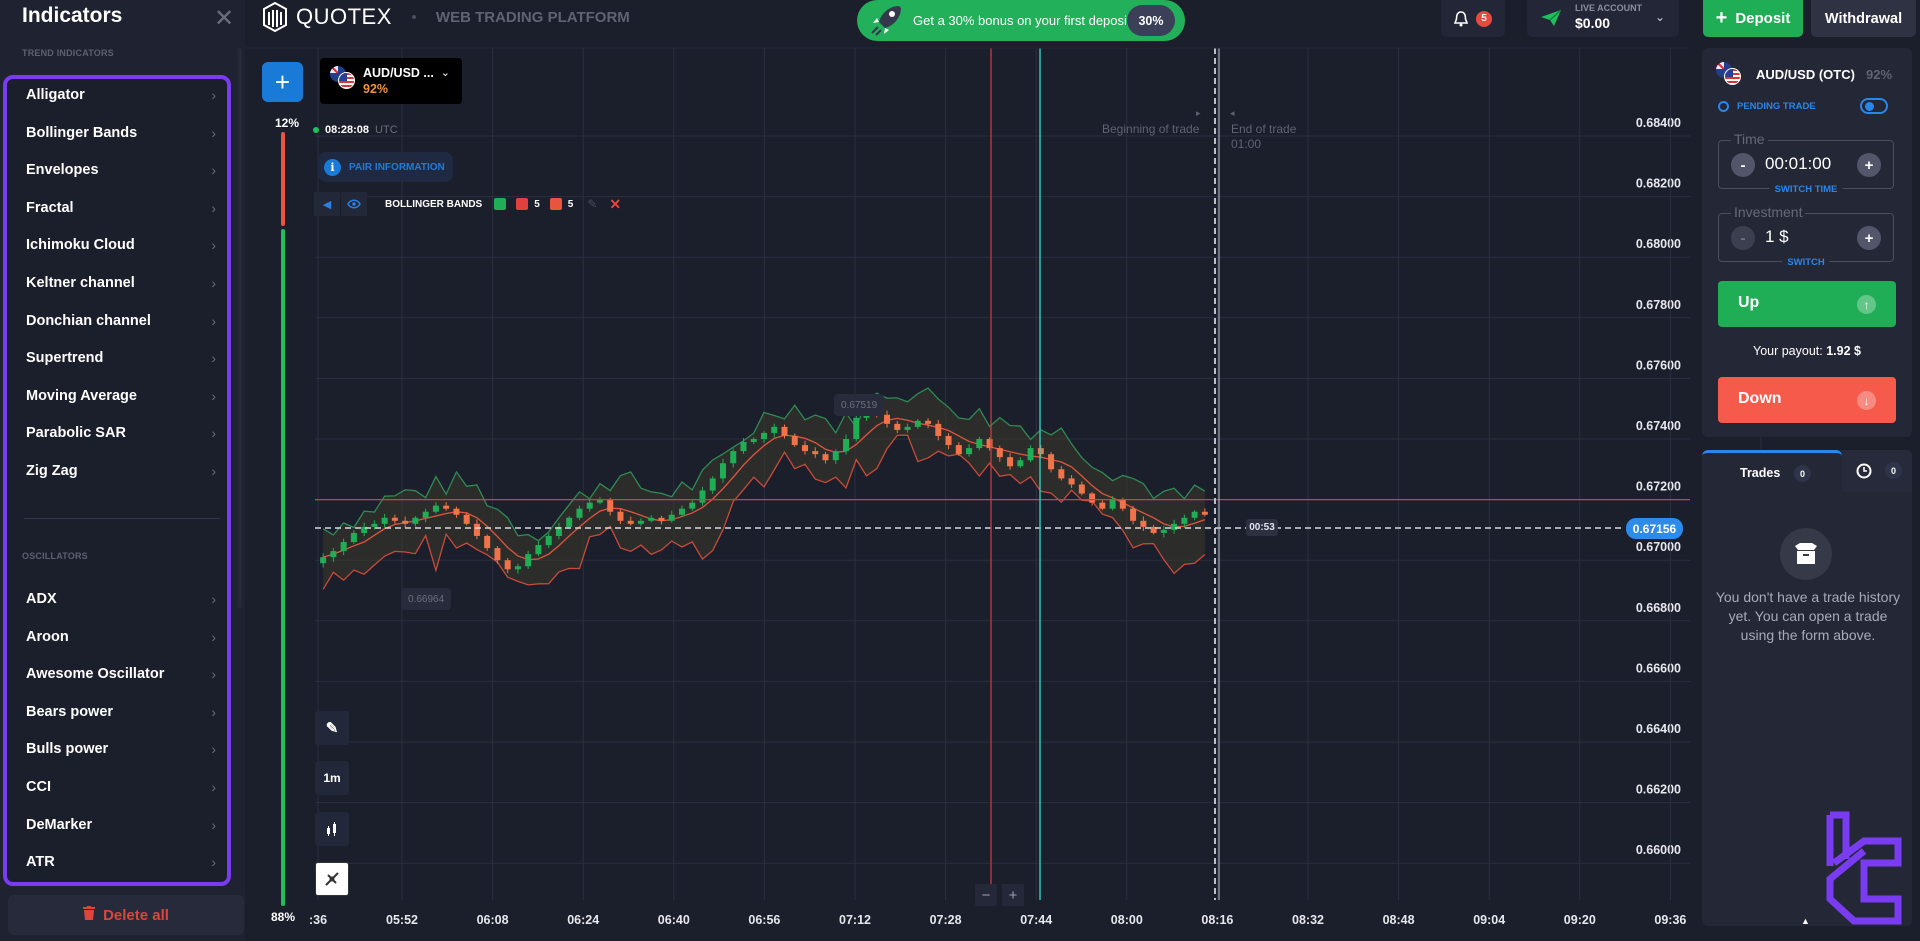  I want to click on pair-information-button: i PAIR INFORMATION, so click(385, 167).